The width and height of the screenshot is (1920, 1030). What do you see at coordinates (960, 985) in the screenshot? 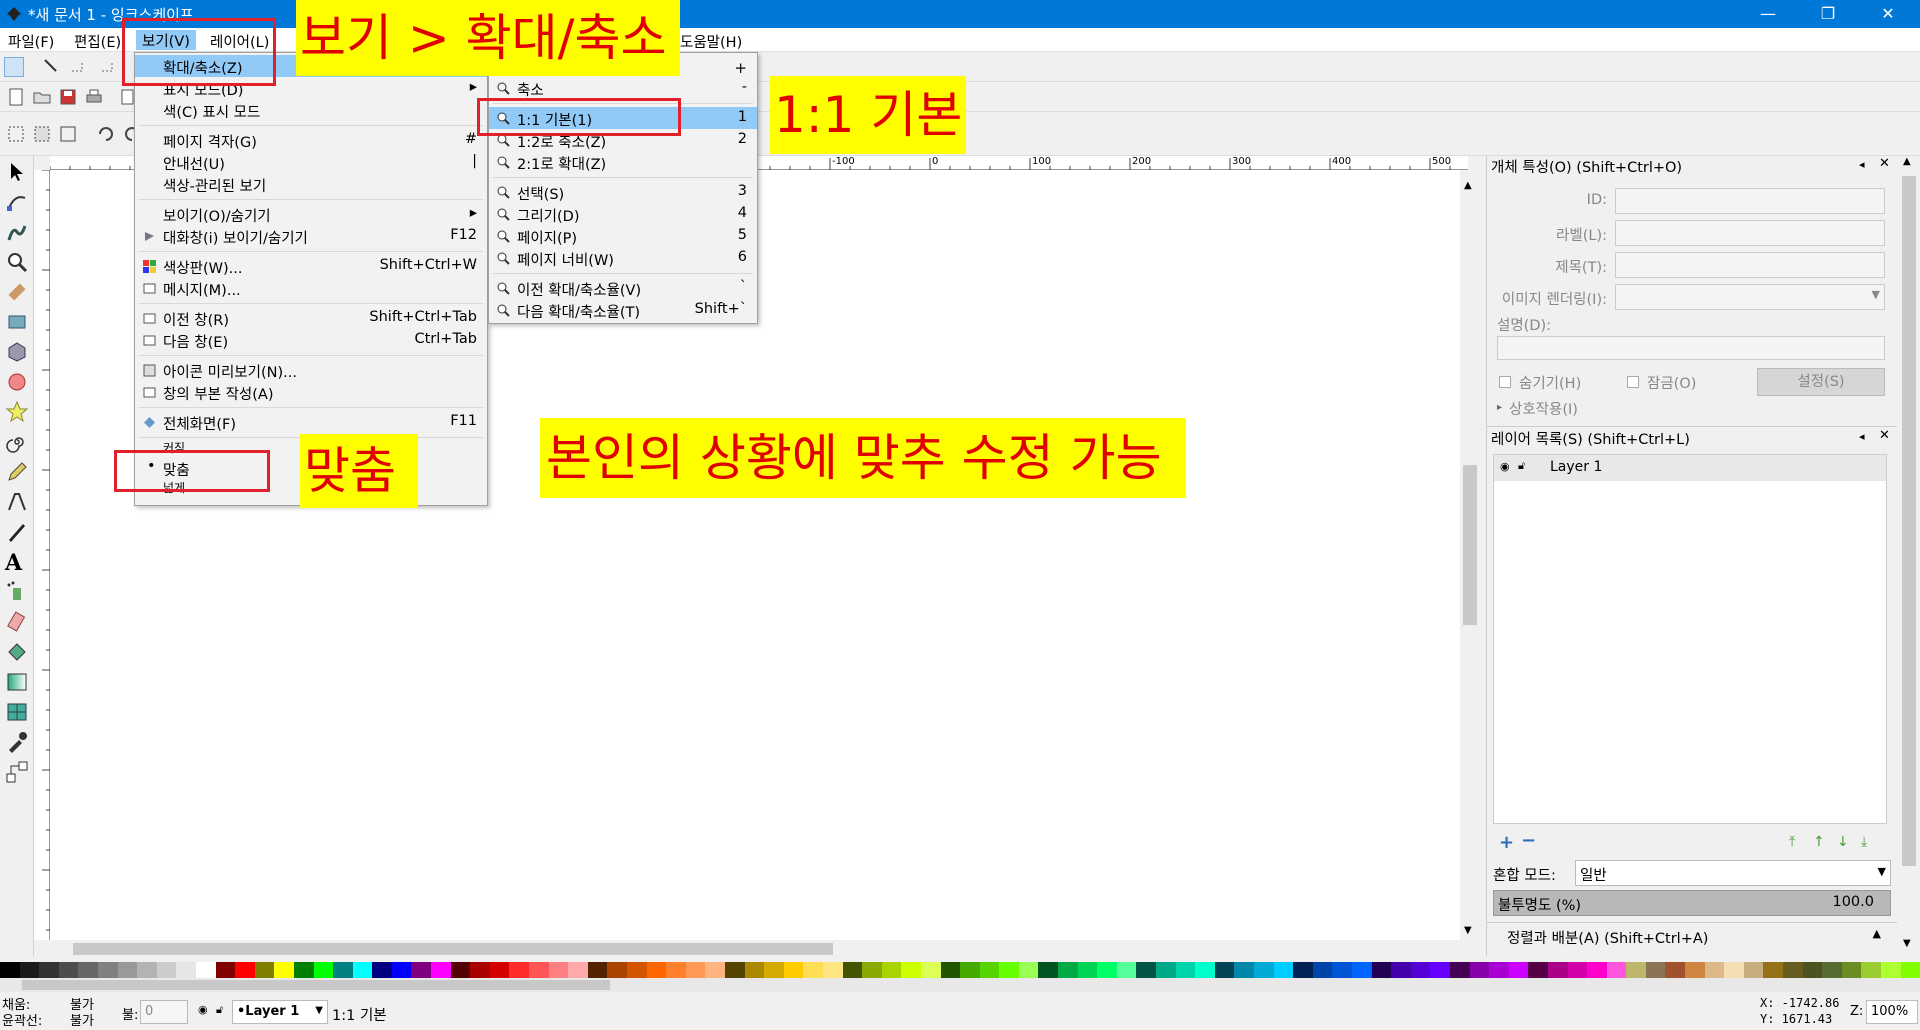
I see `palette-scrollbar` at bounding box center [960, 985].